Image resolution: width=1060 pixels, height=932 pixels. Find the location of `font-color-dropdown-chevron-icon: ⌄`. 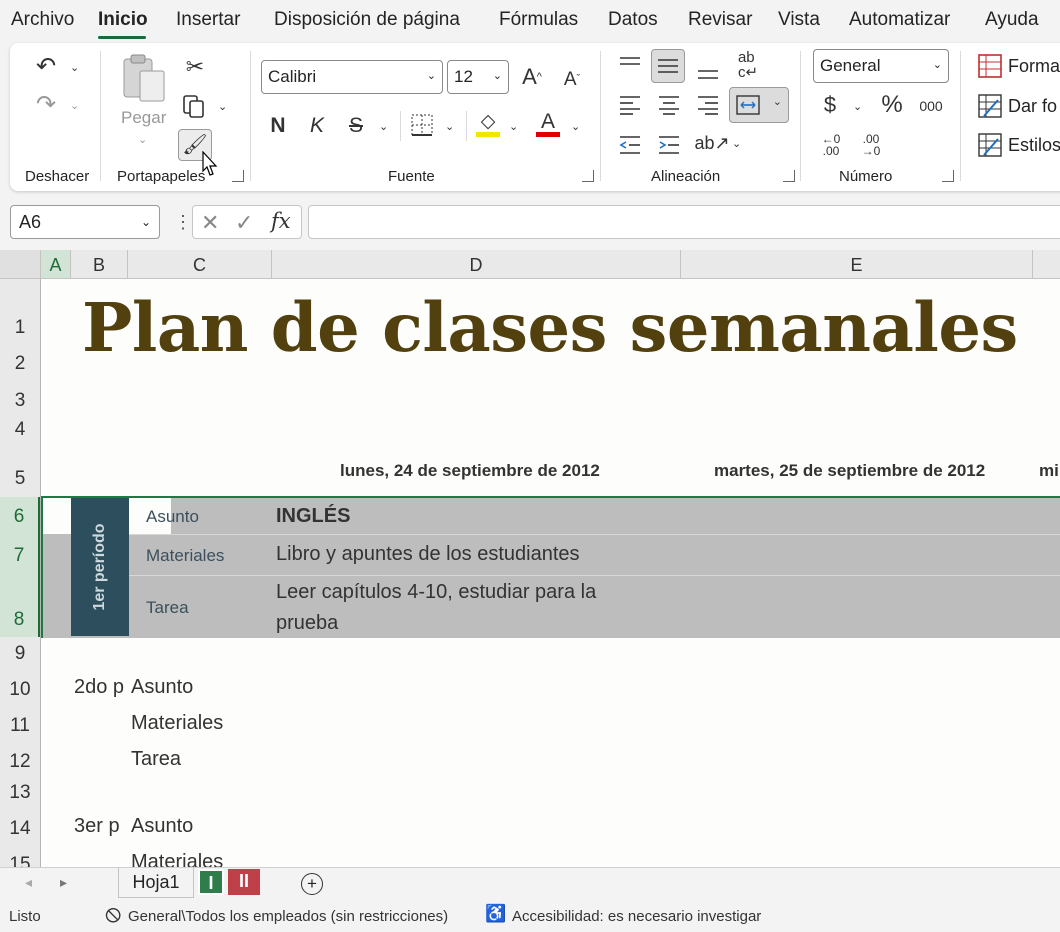

font-color-dropdown-chevron-icon: ⌄ is located at coordinates (575, 126).